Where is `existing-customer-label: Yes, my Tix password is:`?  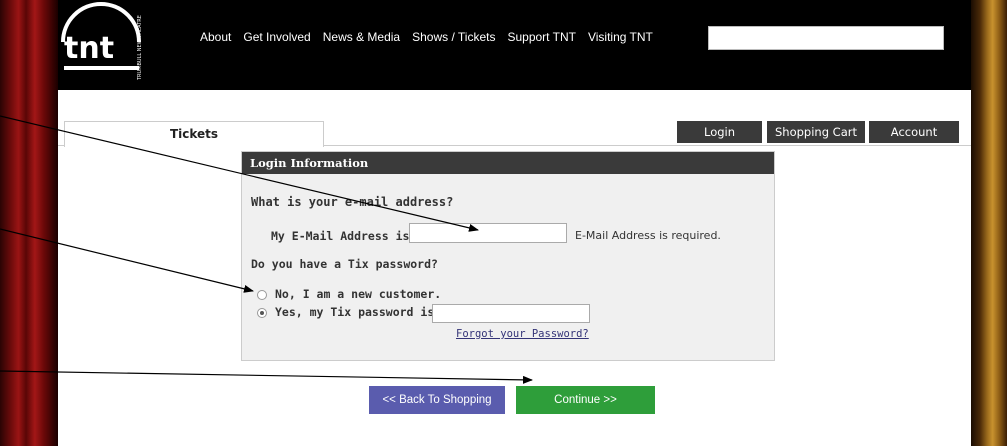
existing-customer-label: Yes, my Tix password is: is located at coordinates (358, 312).